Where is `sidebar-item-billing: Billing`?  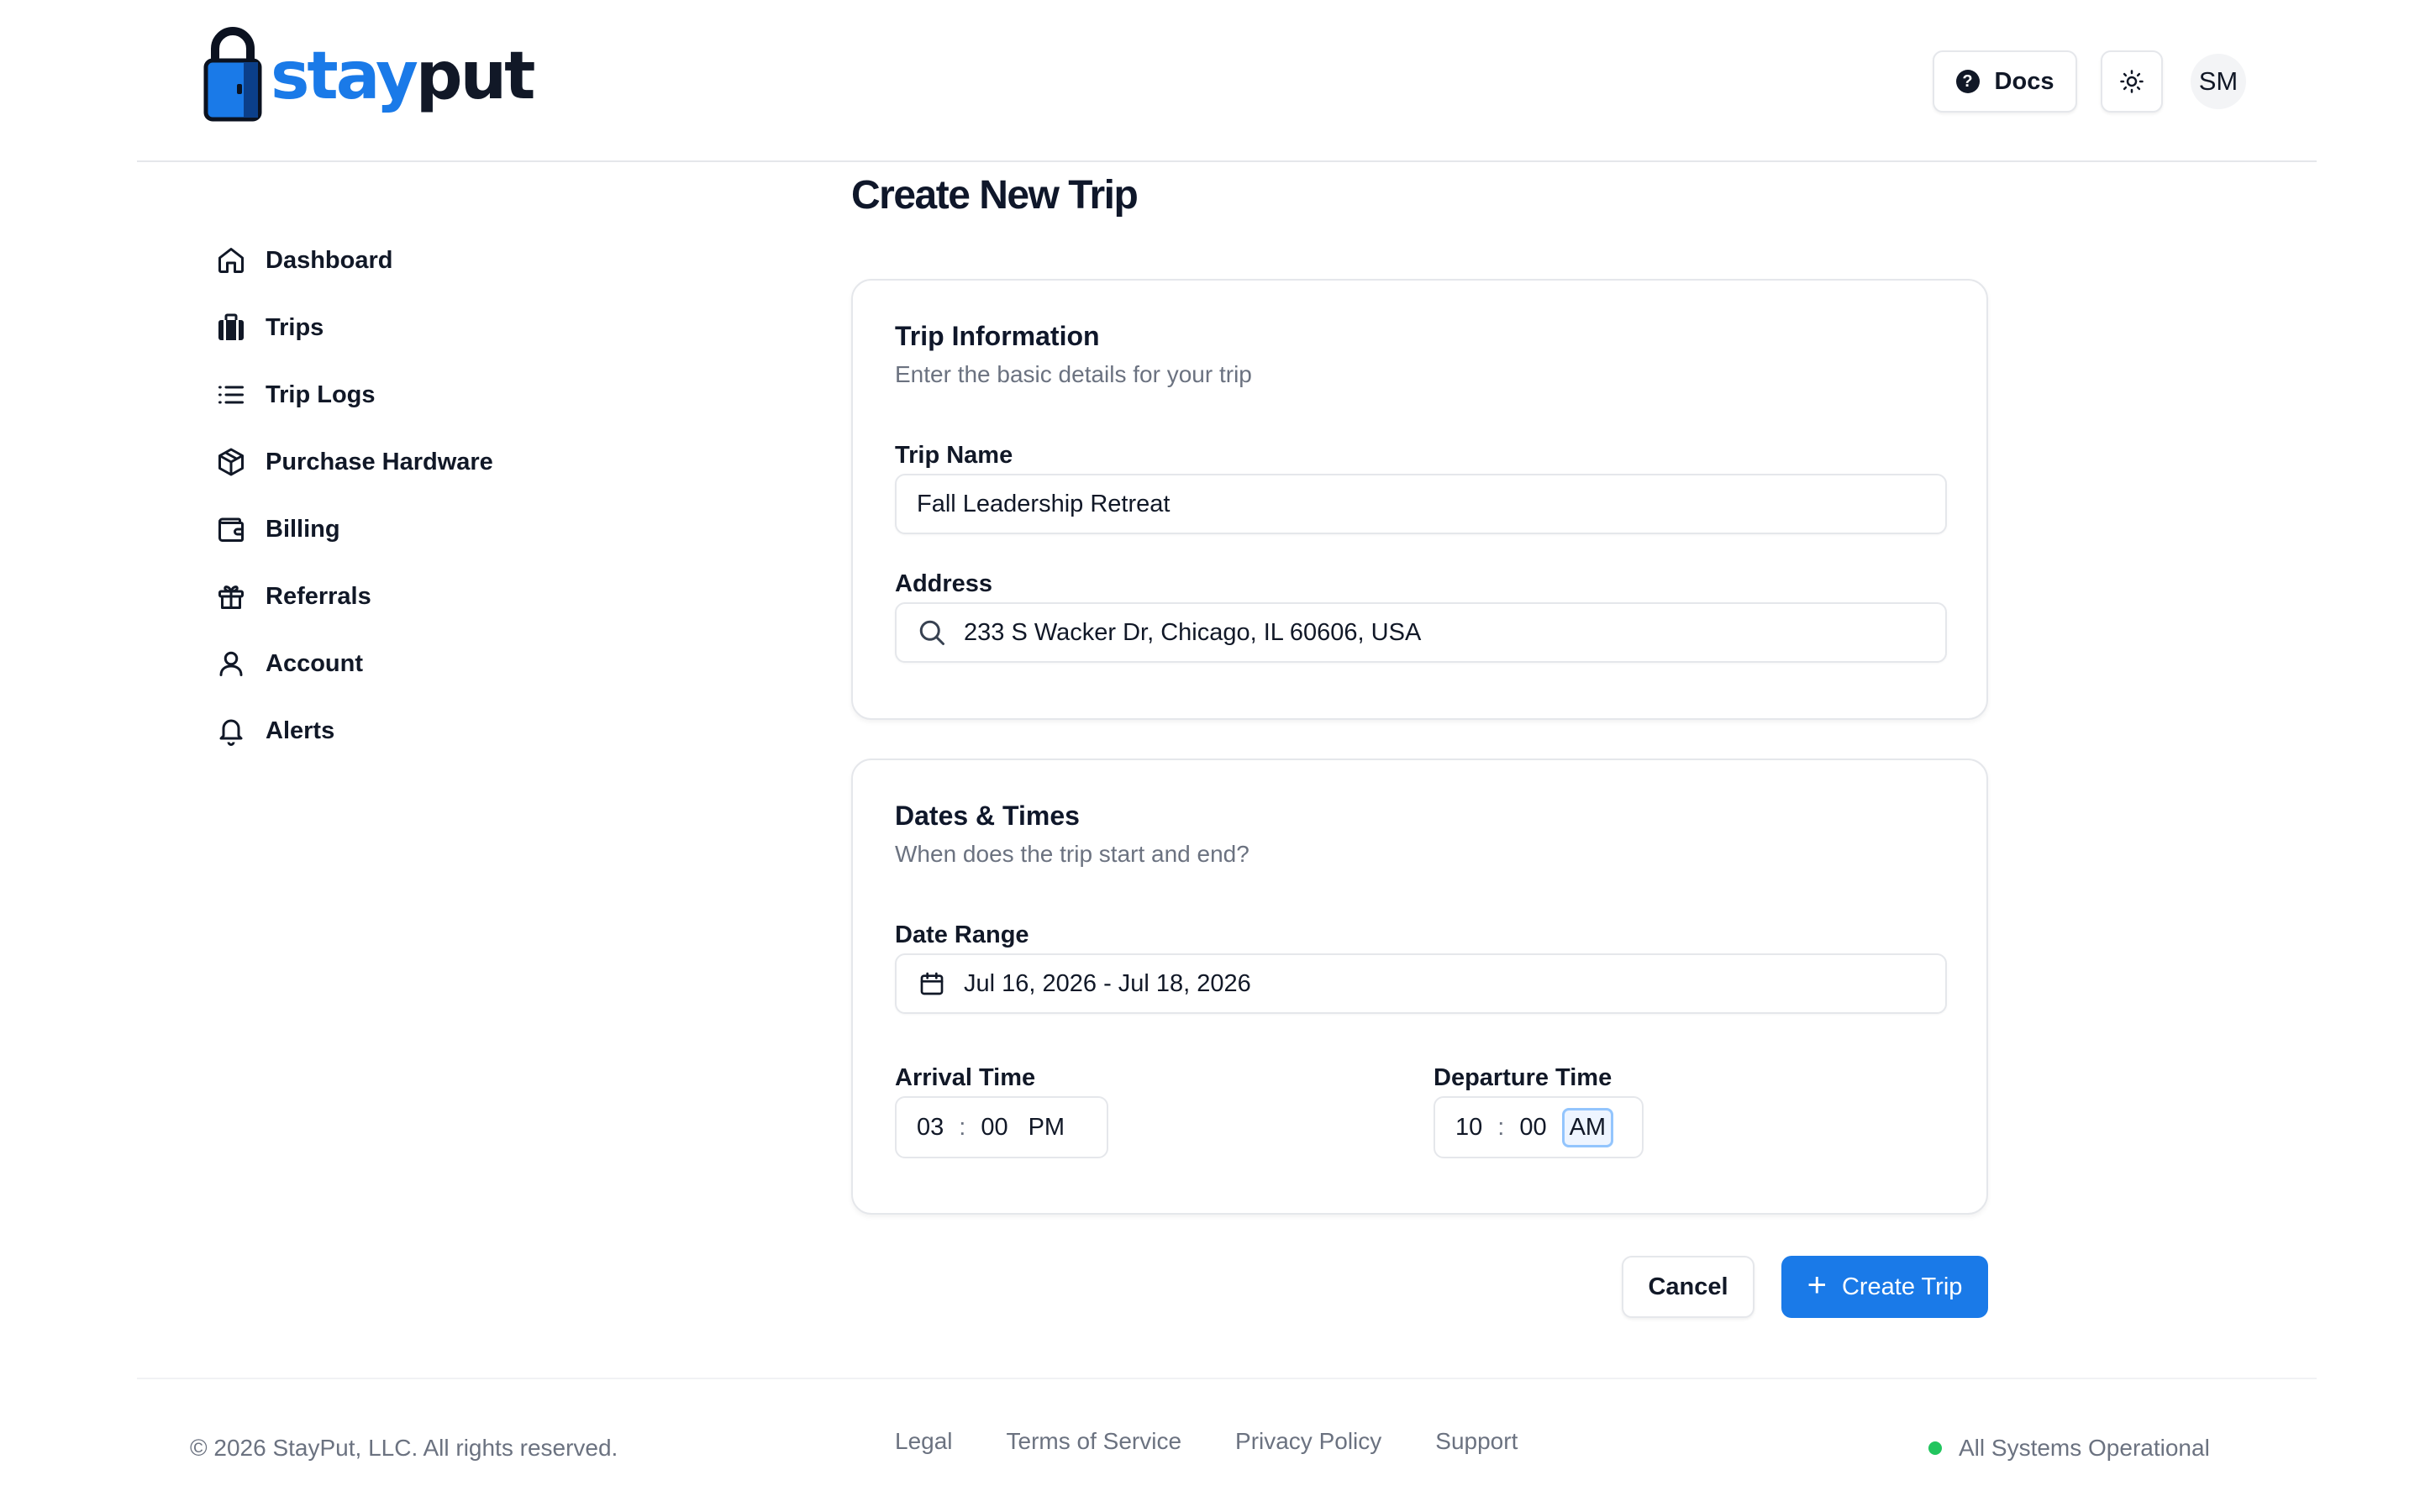 sidebar-item-billing: Billing is located at coordinates (391, 529).